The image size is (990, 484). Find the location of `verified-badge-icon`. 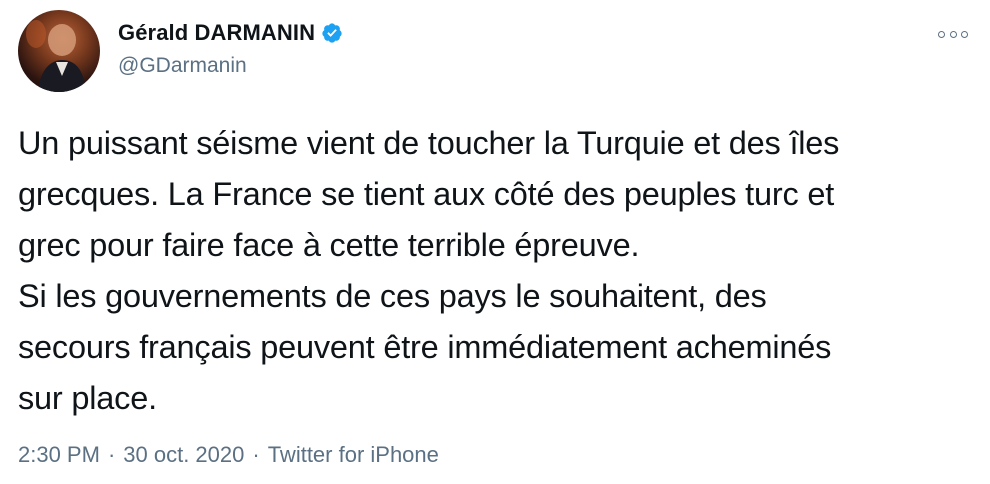

verified-badge-icon is located at coordinates (332, 33).